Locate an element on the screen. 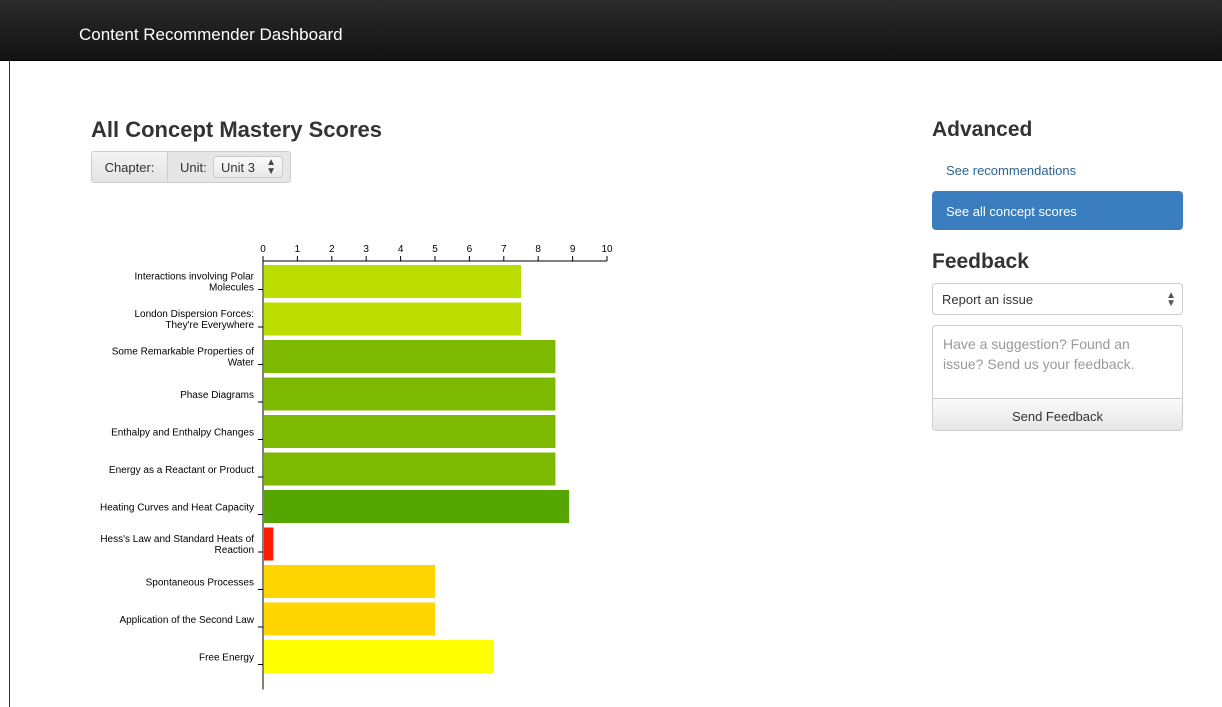 The width and height of the screenshot is (1222, 707). see-recommendations-link: See recommendations is located at coordinates (1011, 170).